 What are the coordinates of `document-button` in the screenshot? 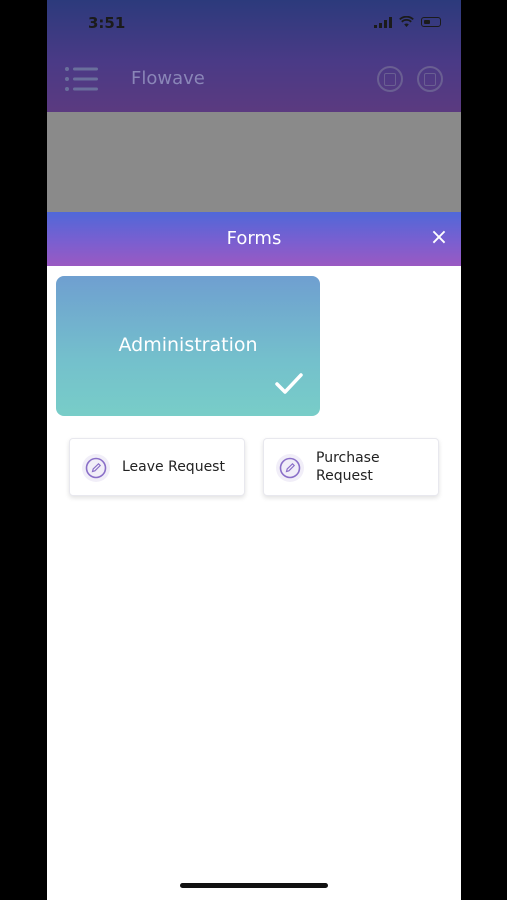 It's located at (430, 79).